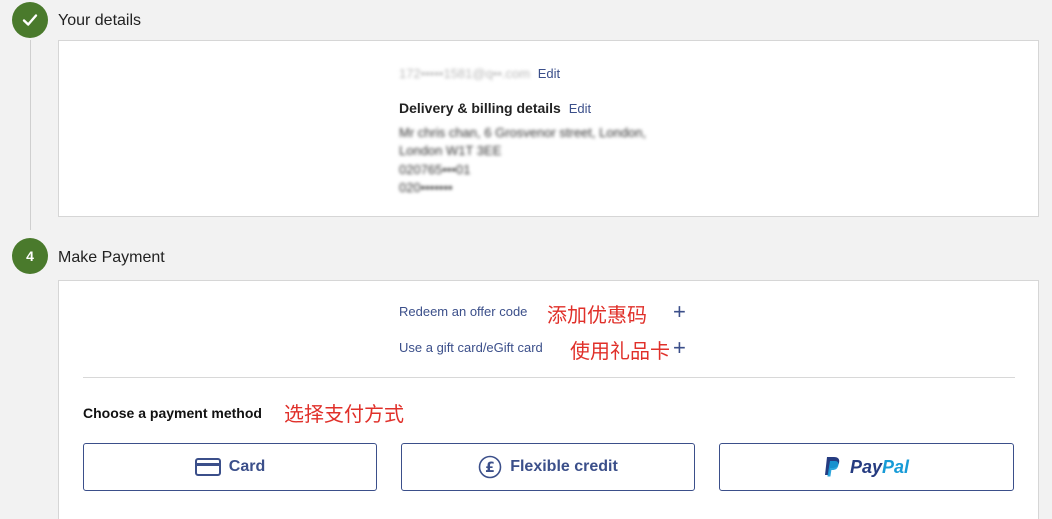  I want to click on flexible-credit-label: Flexible credit, so click(564, 466).